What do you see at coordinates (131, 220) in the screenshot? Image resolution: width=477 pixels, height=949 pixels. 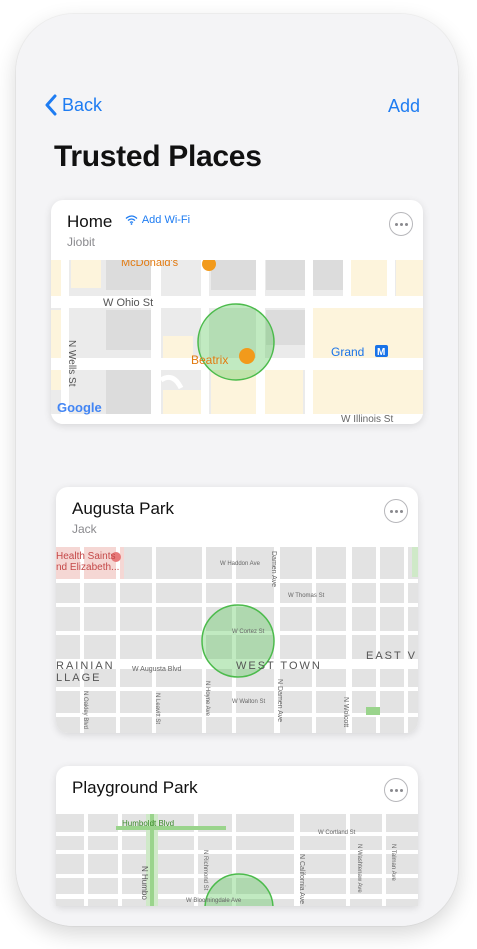 I see `wifi-icon` at bounding box center [131, 220].